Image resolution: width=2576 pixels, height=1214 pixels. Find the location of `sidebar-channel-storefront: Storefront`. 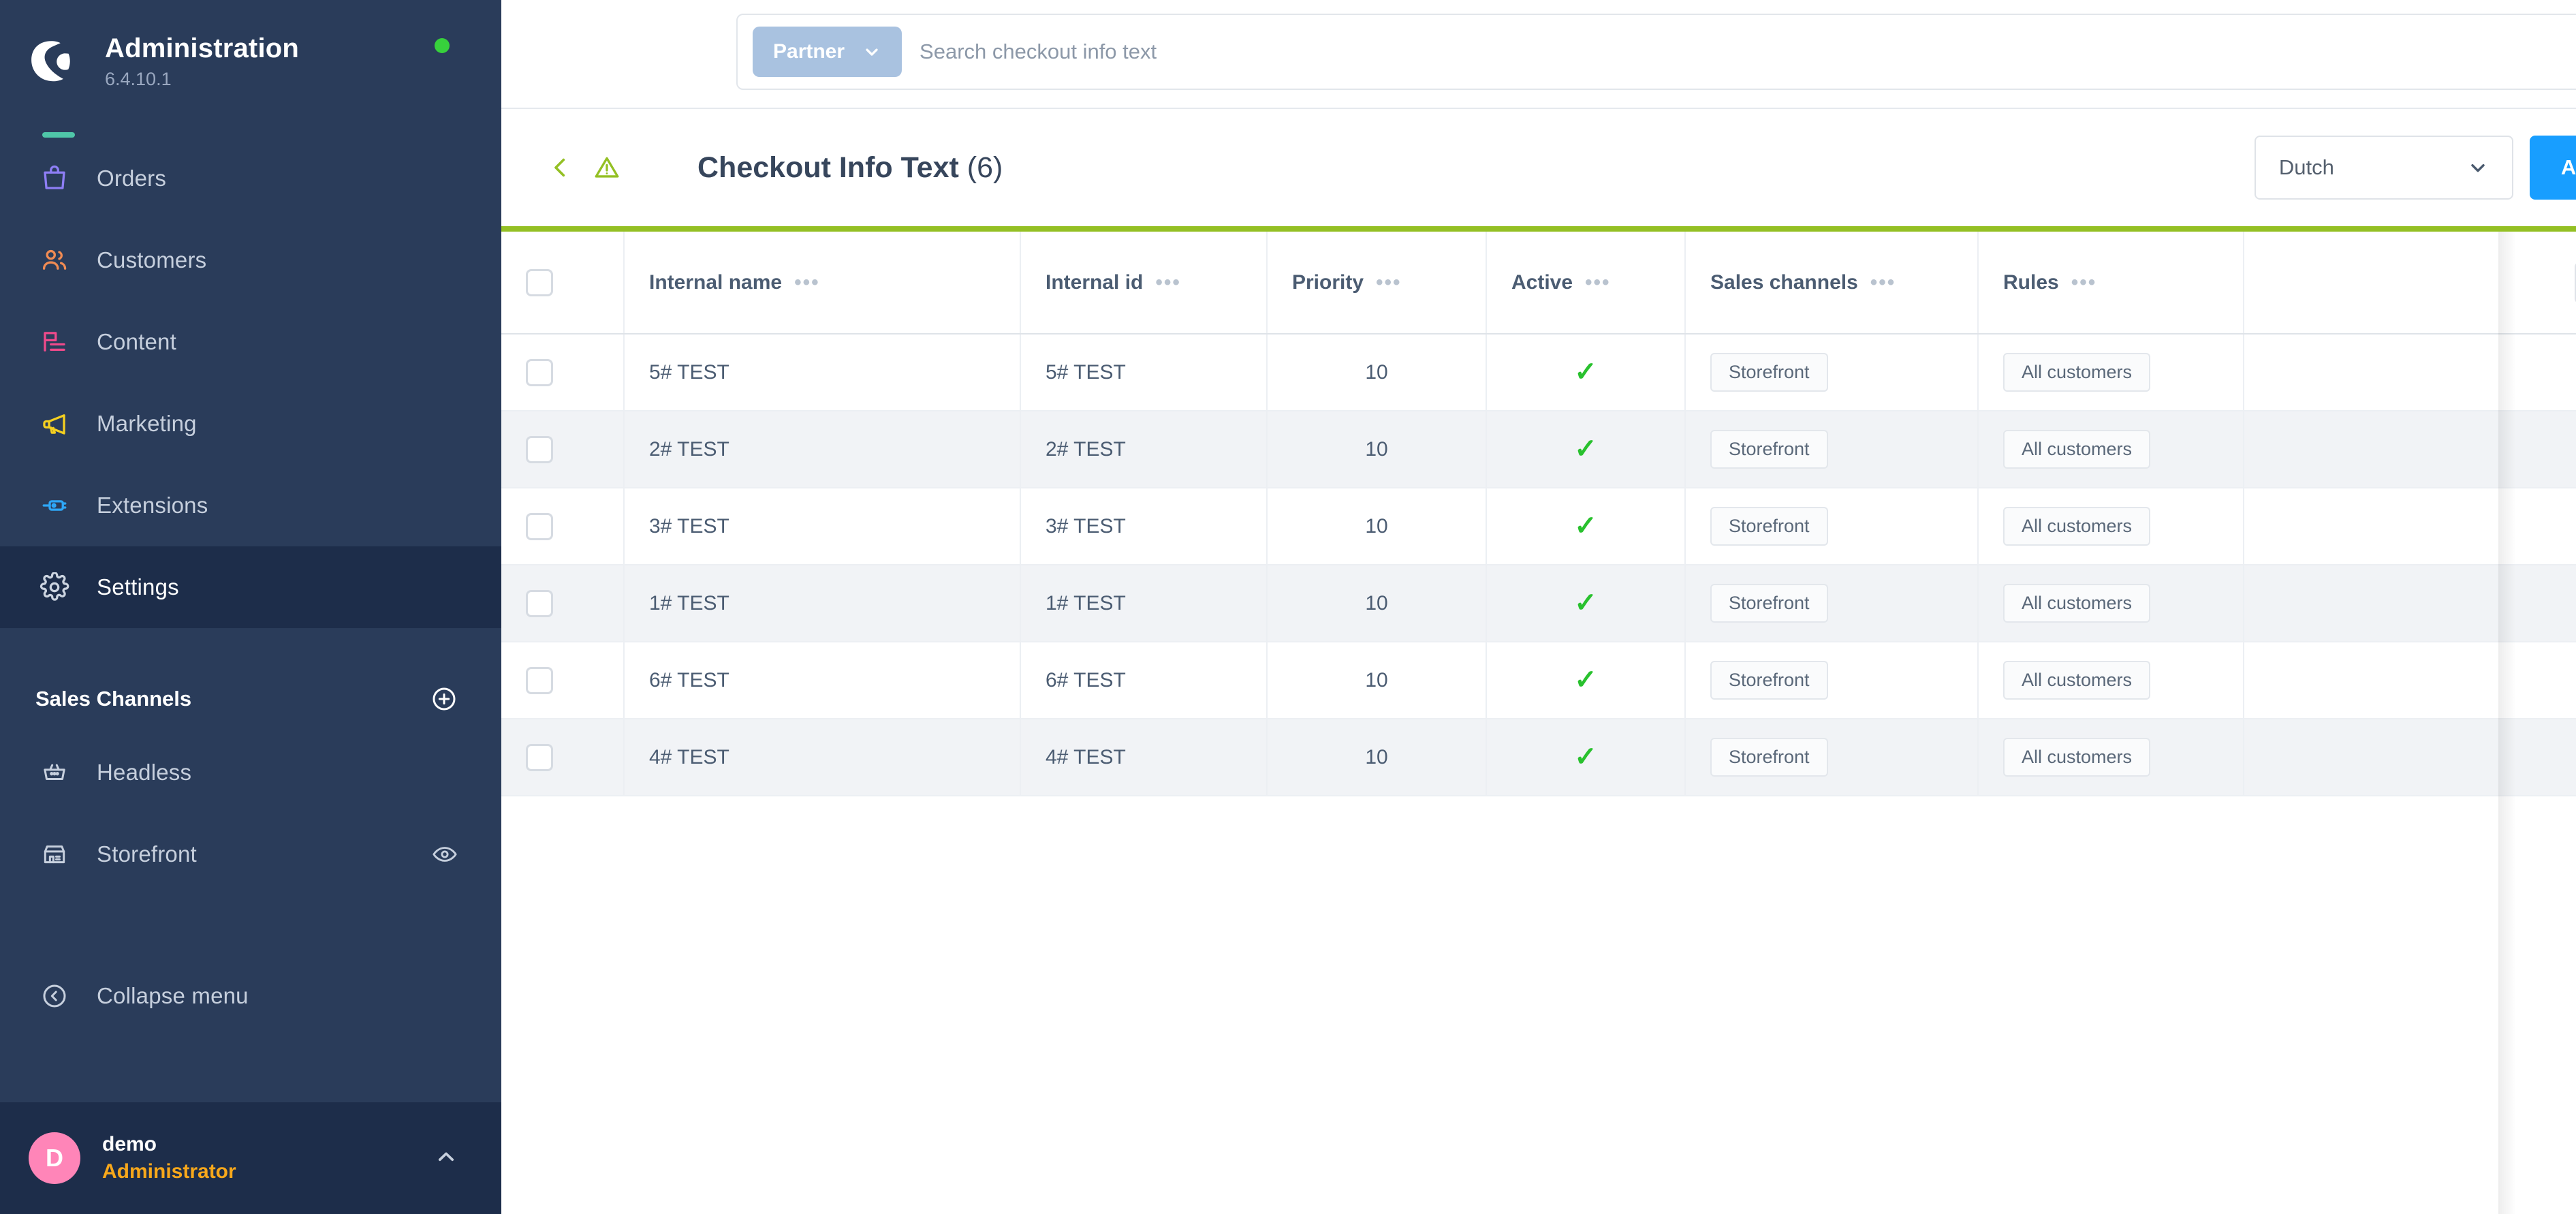

sidebar-channel-storefront: Storefront is located at coordinates (251, 854).